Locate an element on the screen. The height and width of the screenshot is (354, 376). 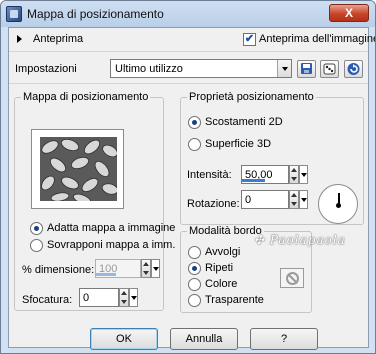
intensity-spinner is located at coordinates (294, 174).